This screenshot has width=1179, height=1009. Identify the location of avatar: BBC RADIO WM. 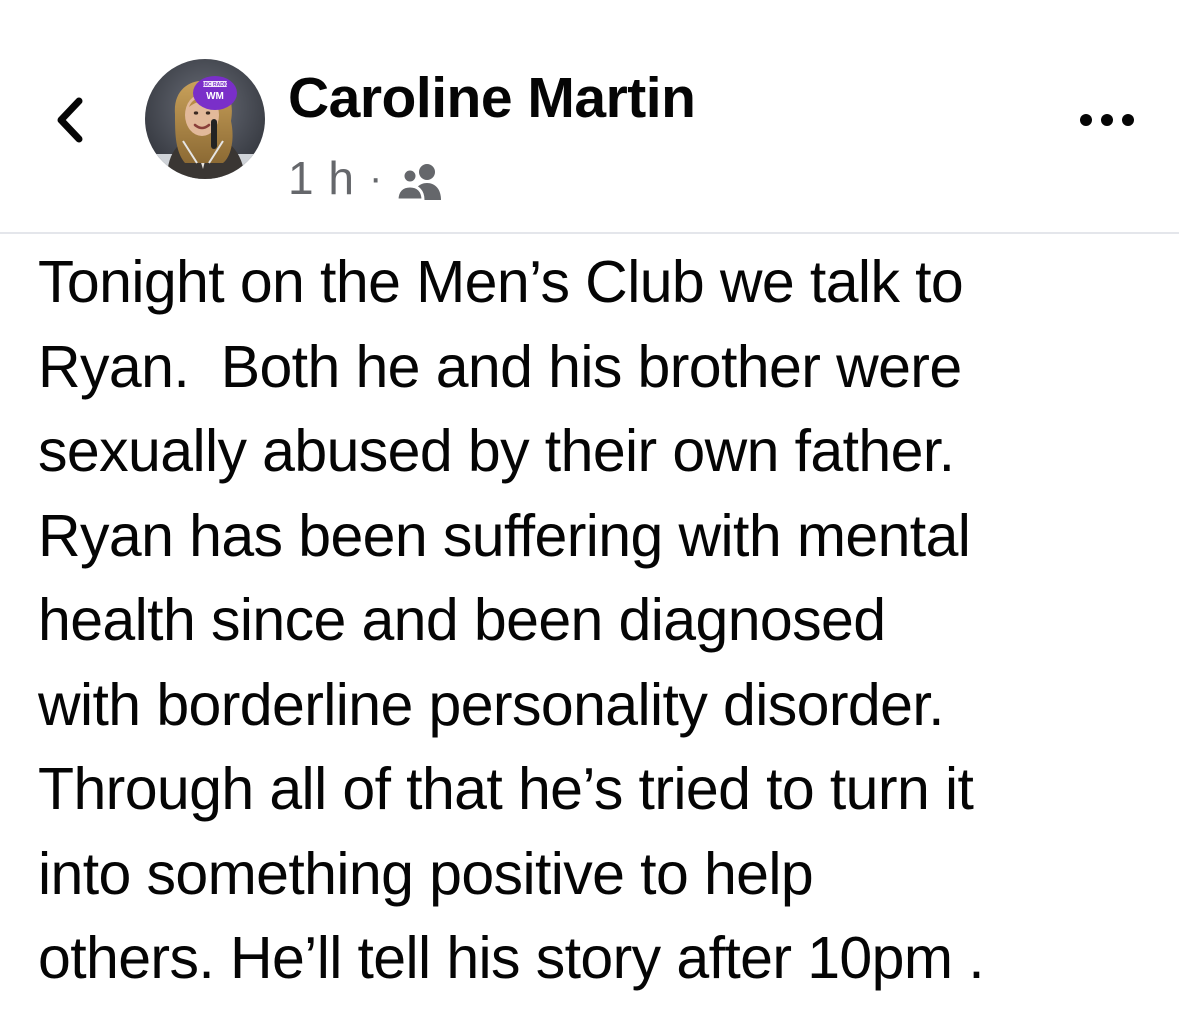
(205, 119).